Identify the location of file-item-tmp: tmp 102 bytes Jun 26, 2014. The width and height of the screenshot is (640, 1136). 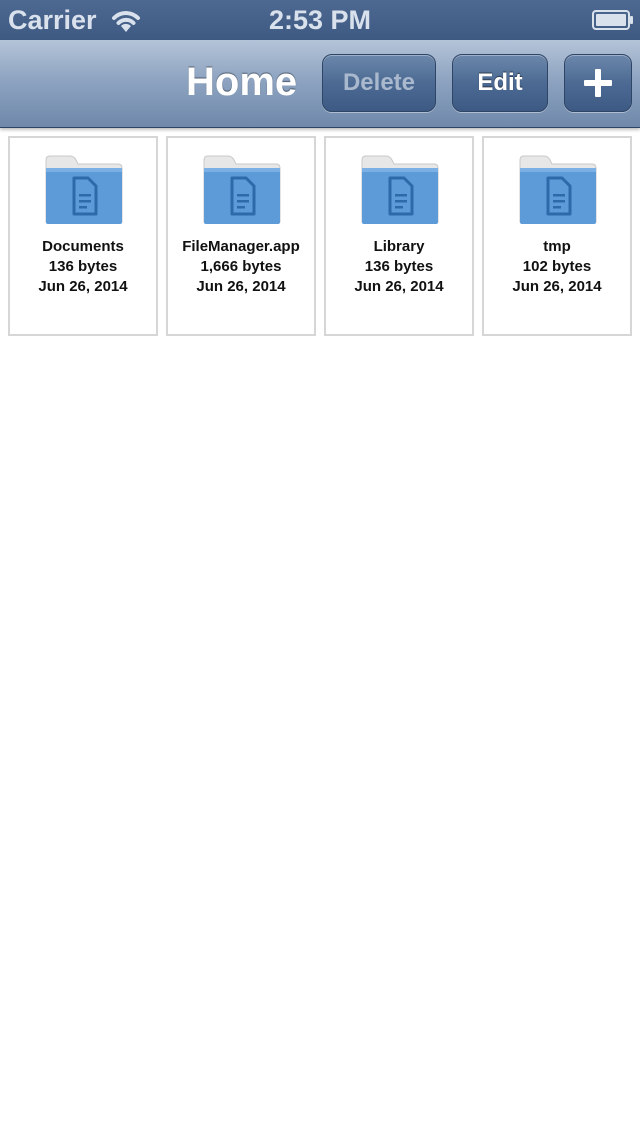
(557, 236).